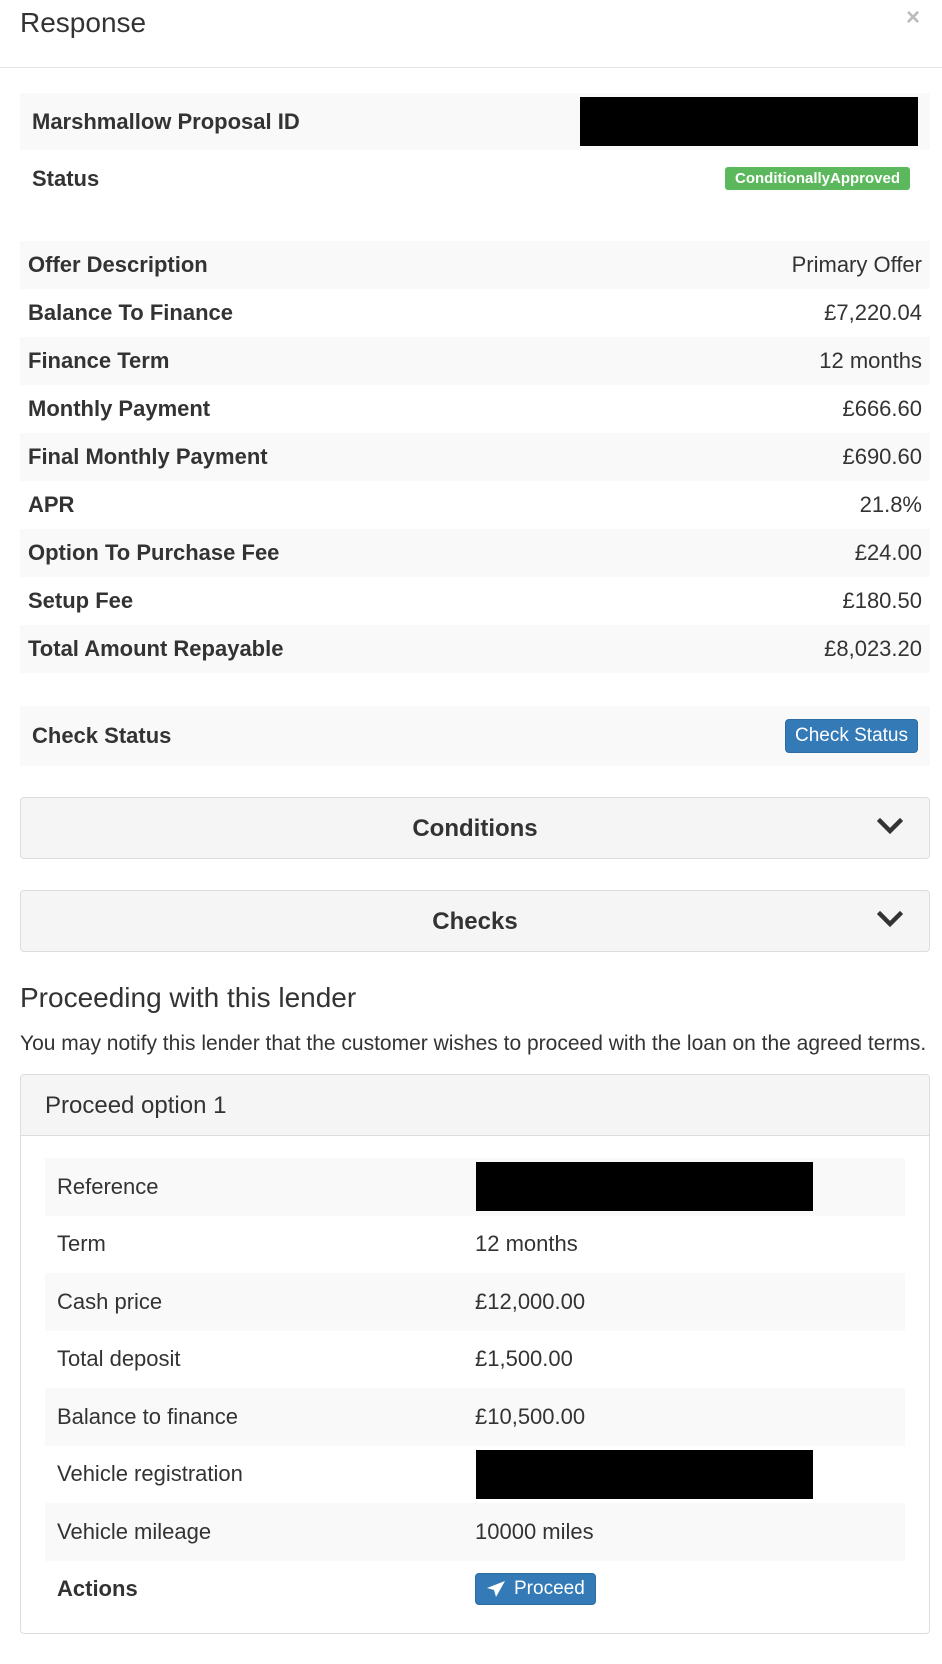  I want to click on cash-price-value: £12,000.00, so click(530, 1301).